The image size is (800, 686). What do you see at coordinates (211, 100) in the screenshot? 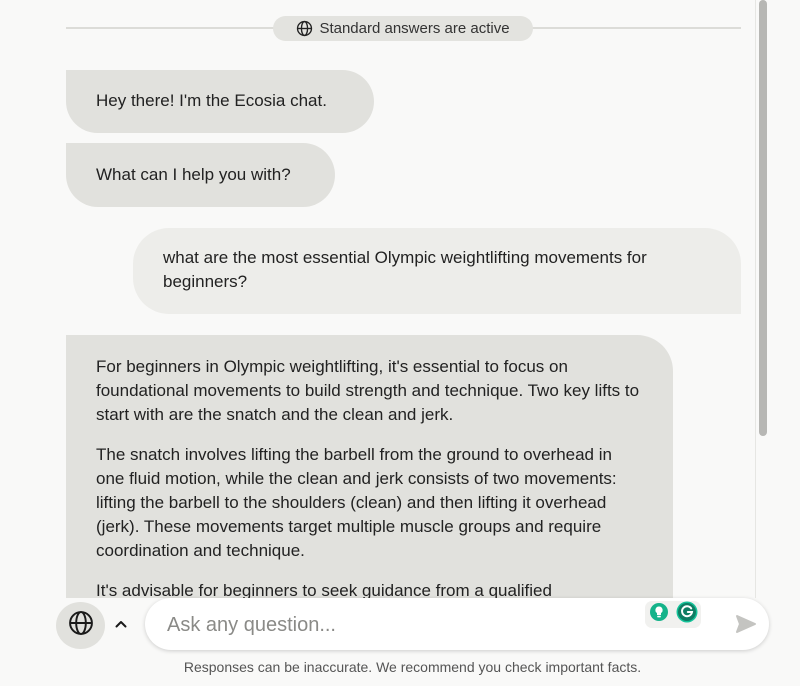
I see `message-text: Hey there! I'm the Ecosia chat.` at bounding box center [211, 100].